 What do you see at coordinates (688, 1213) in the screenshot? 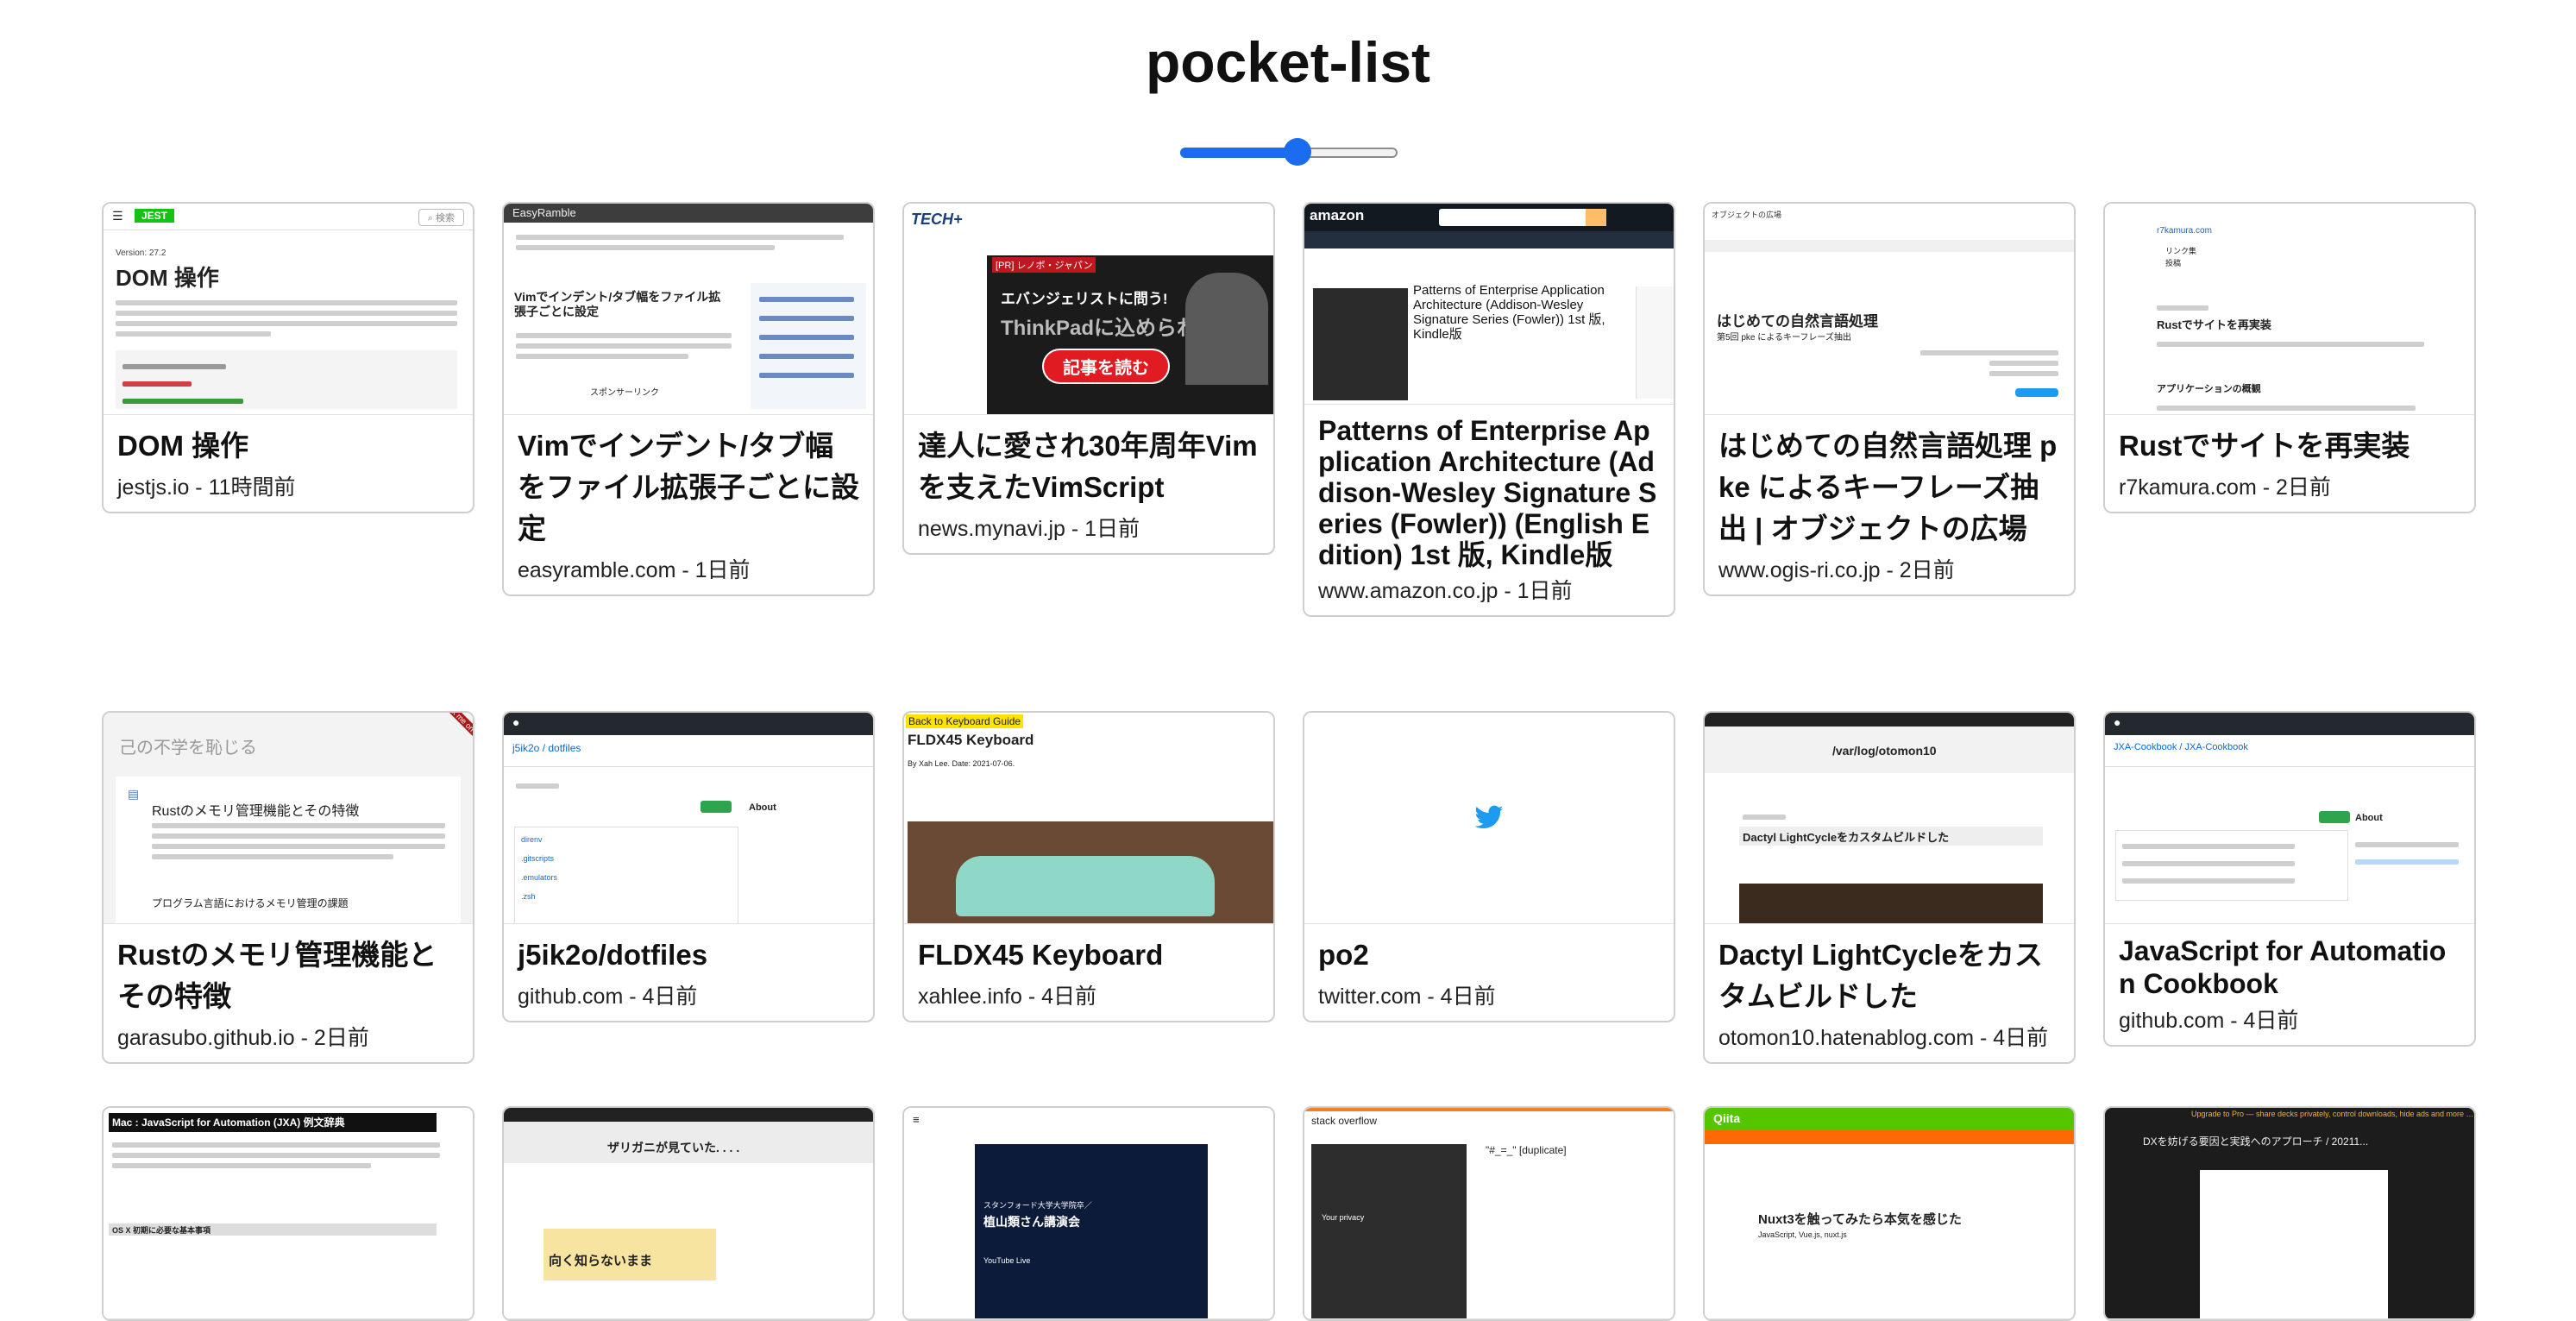
I see `pocket-card: ザリガニが見ていた. . . . 向く知らないまま` at bounding box center [688, 1213].